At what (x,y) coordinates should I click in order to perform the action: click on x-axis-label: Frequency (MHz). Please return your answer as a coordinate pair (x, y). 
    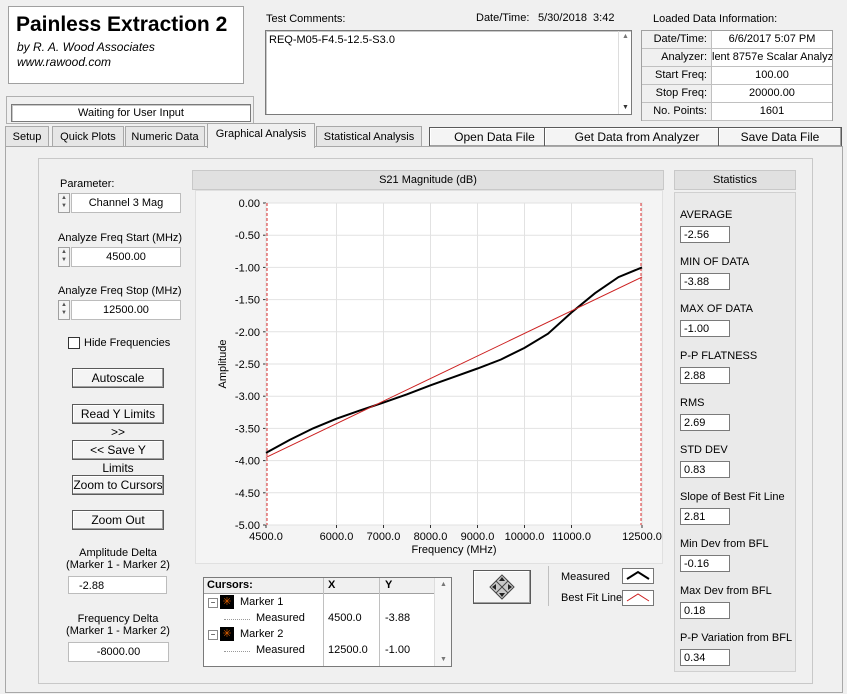
    Looking at the image, I should click on (454, 550).